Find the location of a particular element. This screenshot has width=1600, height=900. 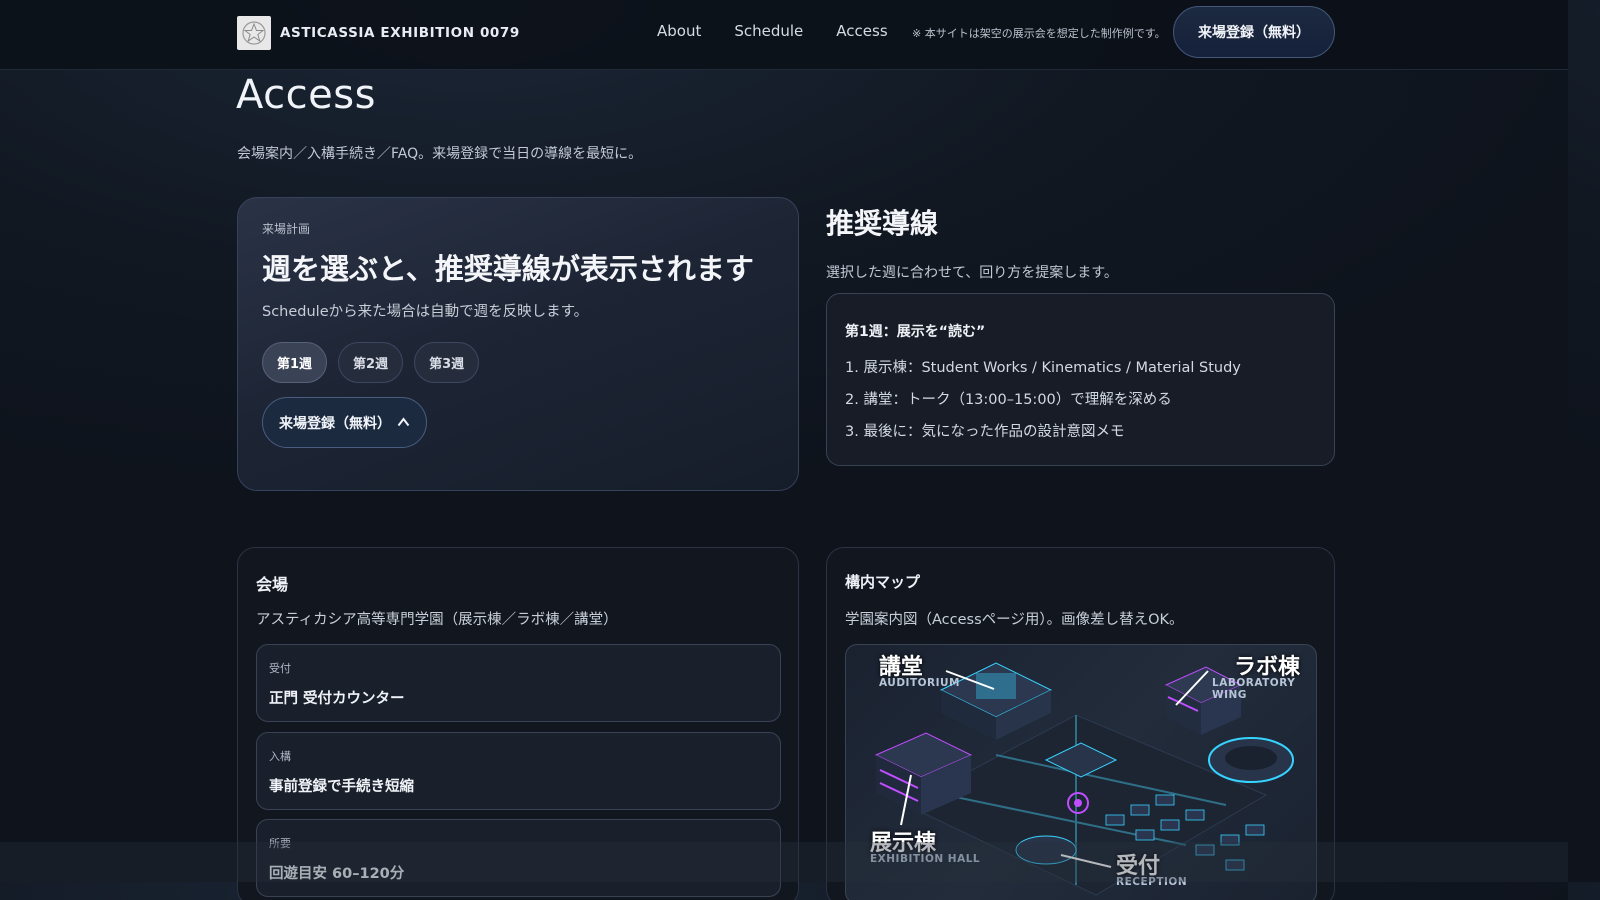

week-1-button: 第1週 is located at coordinates (295, 362).